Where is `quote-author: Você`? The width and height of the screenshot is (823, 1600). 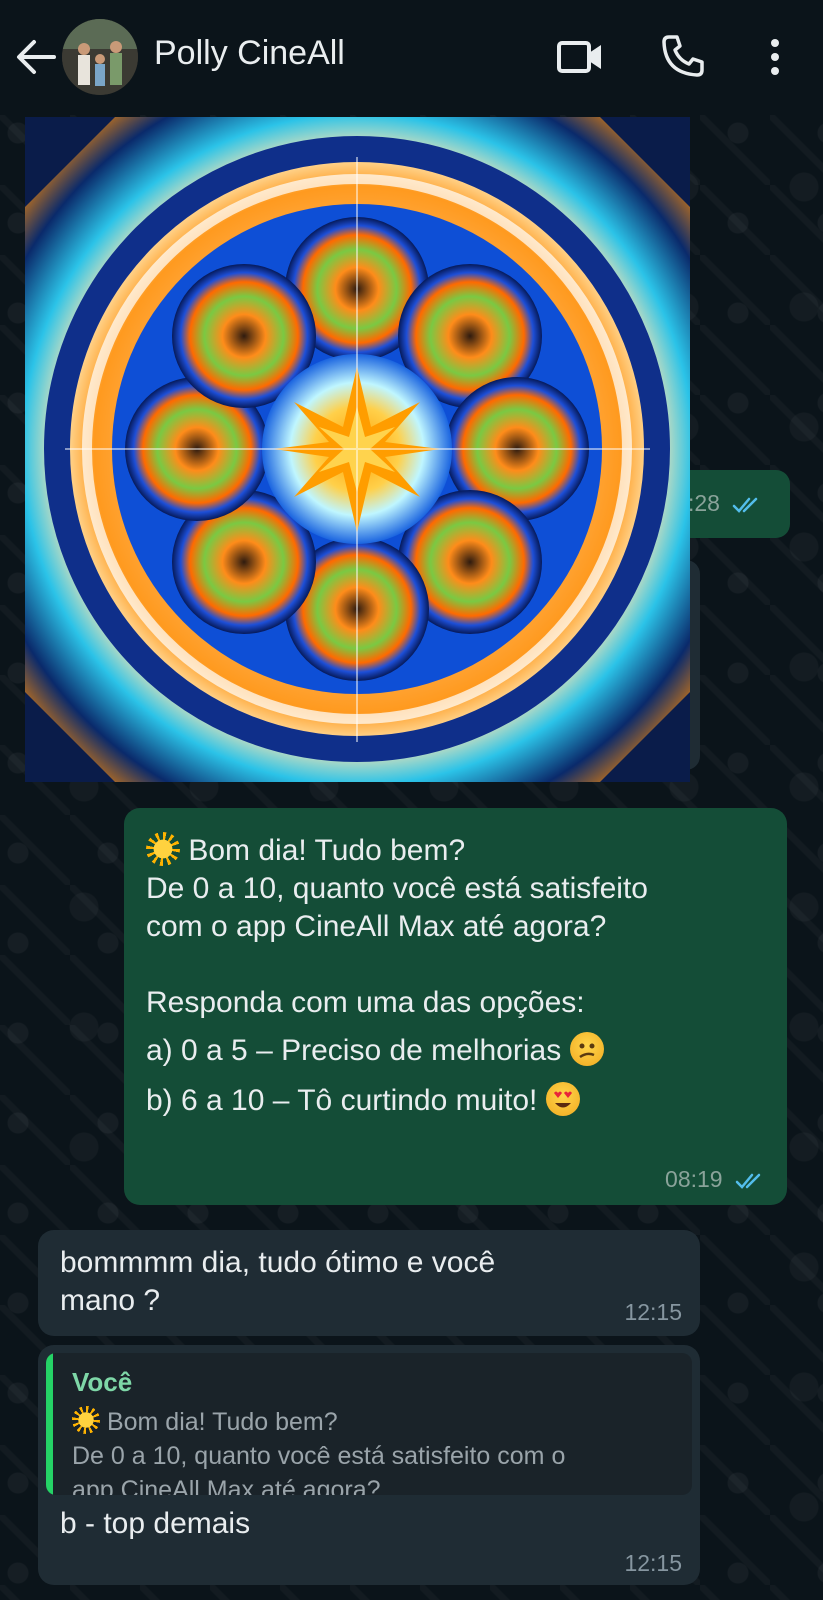 quote-author: Você is located at coordinates (102, 1382).